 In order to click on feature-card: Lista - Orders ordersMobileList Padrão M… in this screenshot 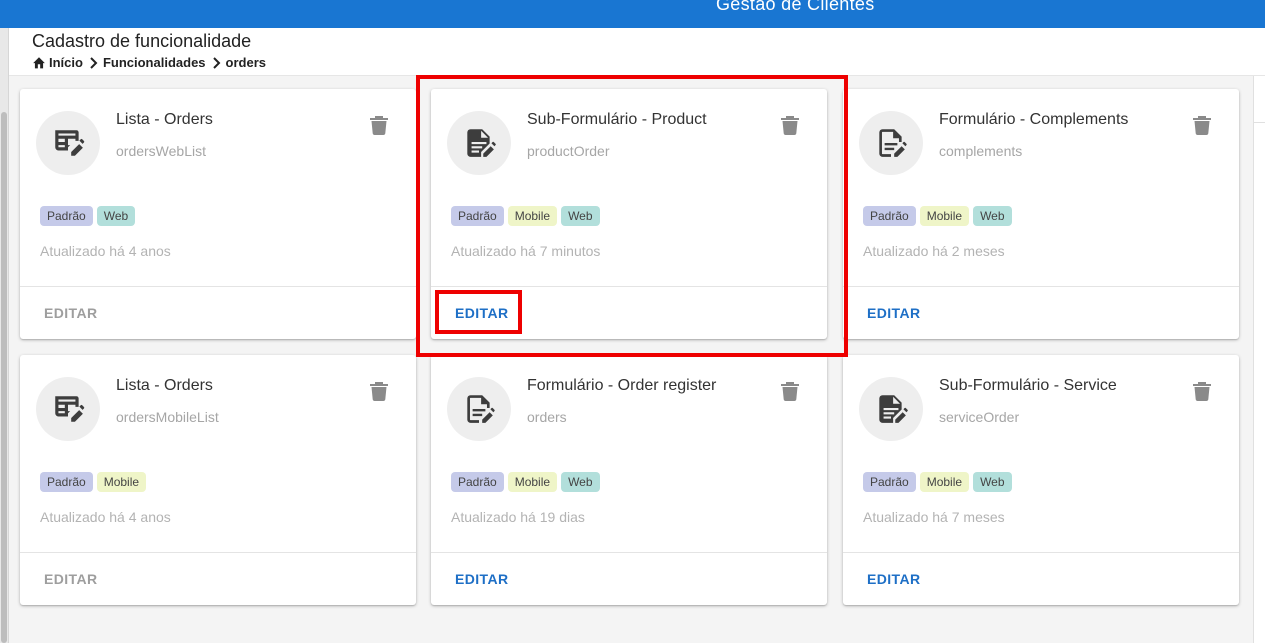, I will do `click(218, 480)`.